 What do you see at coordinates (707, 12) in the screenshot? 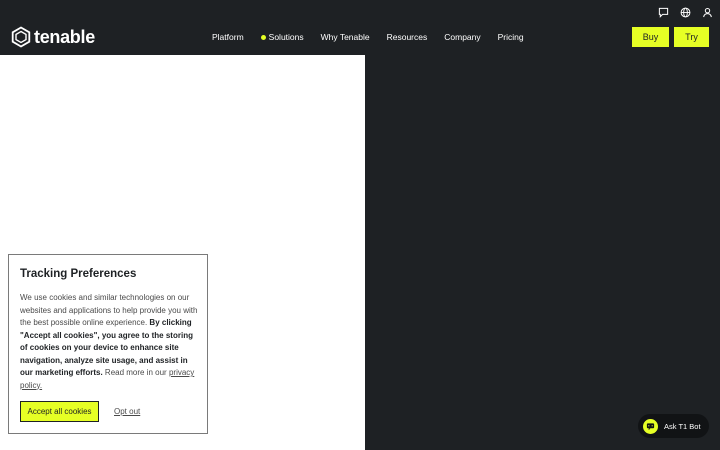
I see `user-icon` at bounding box center [707, 12].